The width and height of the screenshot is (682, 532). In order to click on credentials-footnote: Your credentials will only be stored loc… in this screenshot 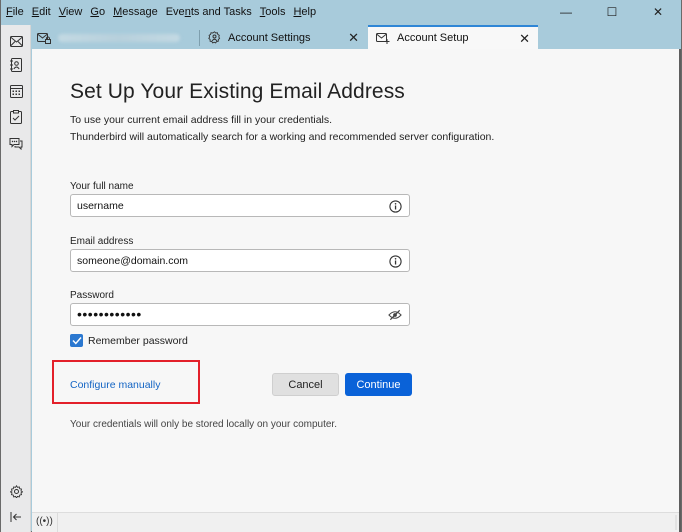, I will do `click(203, 424)`.